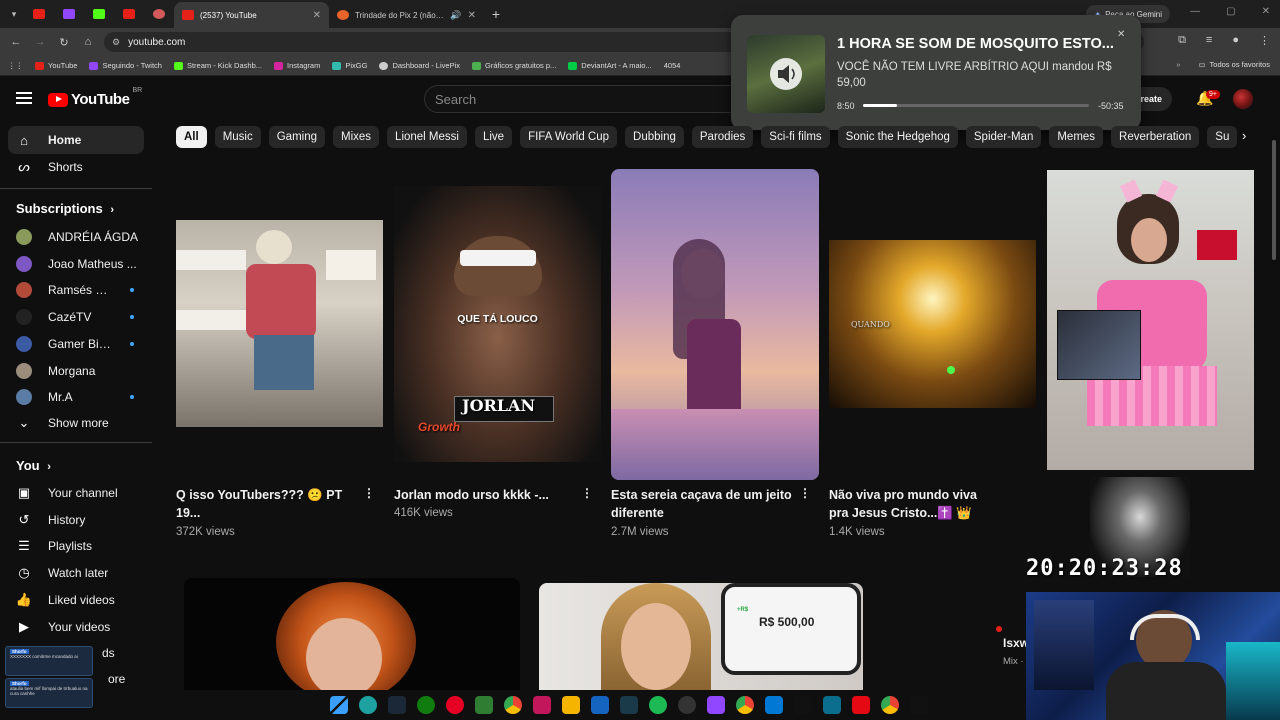 The image size is (1280, 720). What do you see at coordinates (571, 705) in the screenshot?
I see `folder-icon` at bounding box center [571, 705].